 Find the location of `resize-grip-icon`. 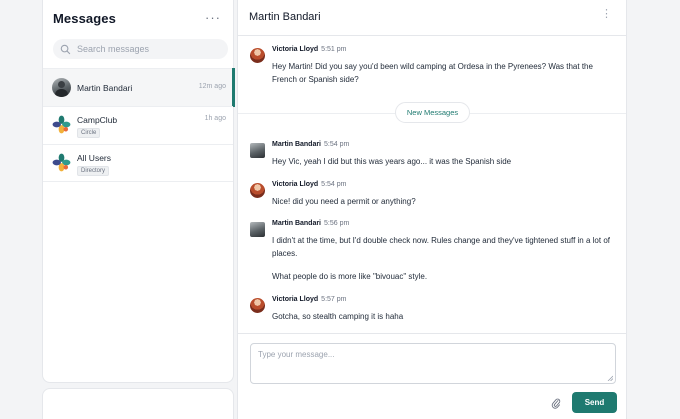

resize-grip-icon is located at coordinates (610, 378).